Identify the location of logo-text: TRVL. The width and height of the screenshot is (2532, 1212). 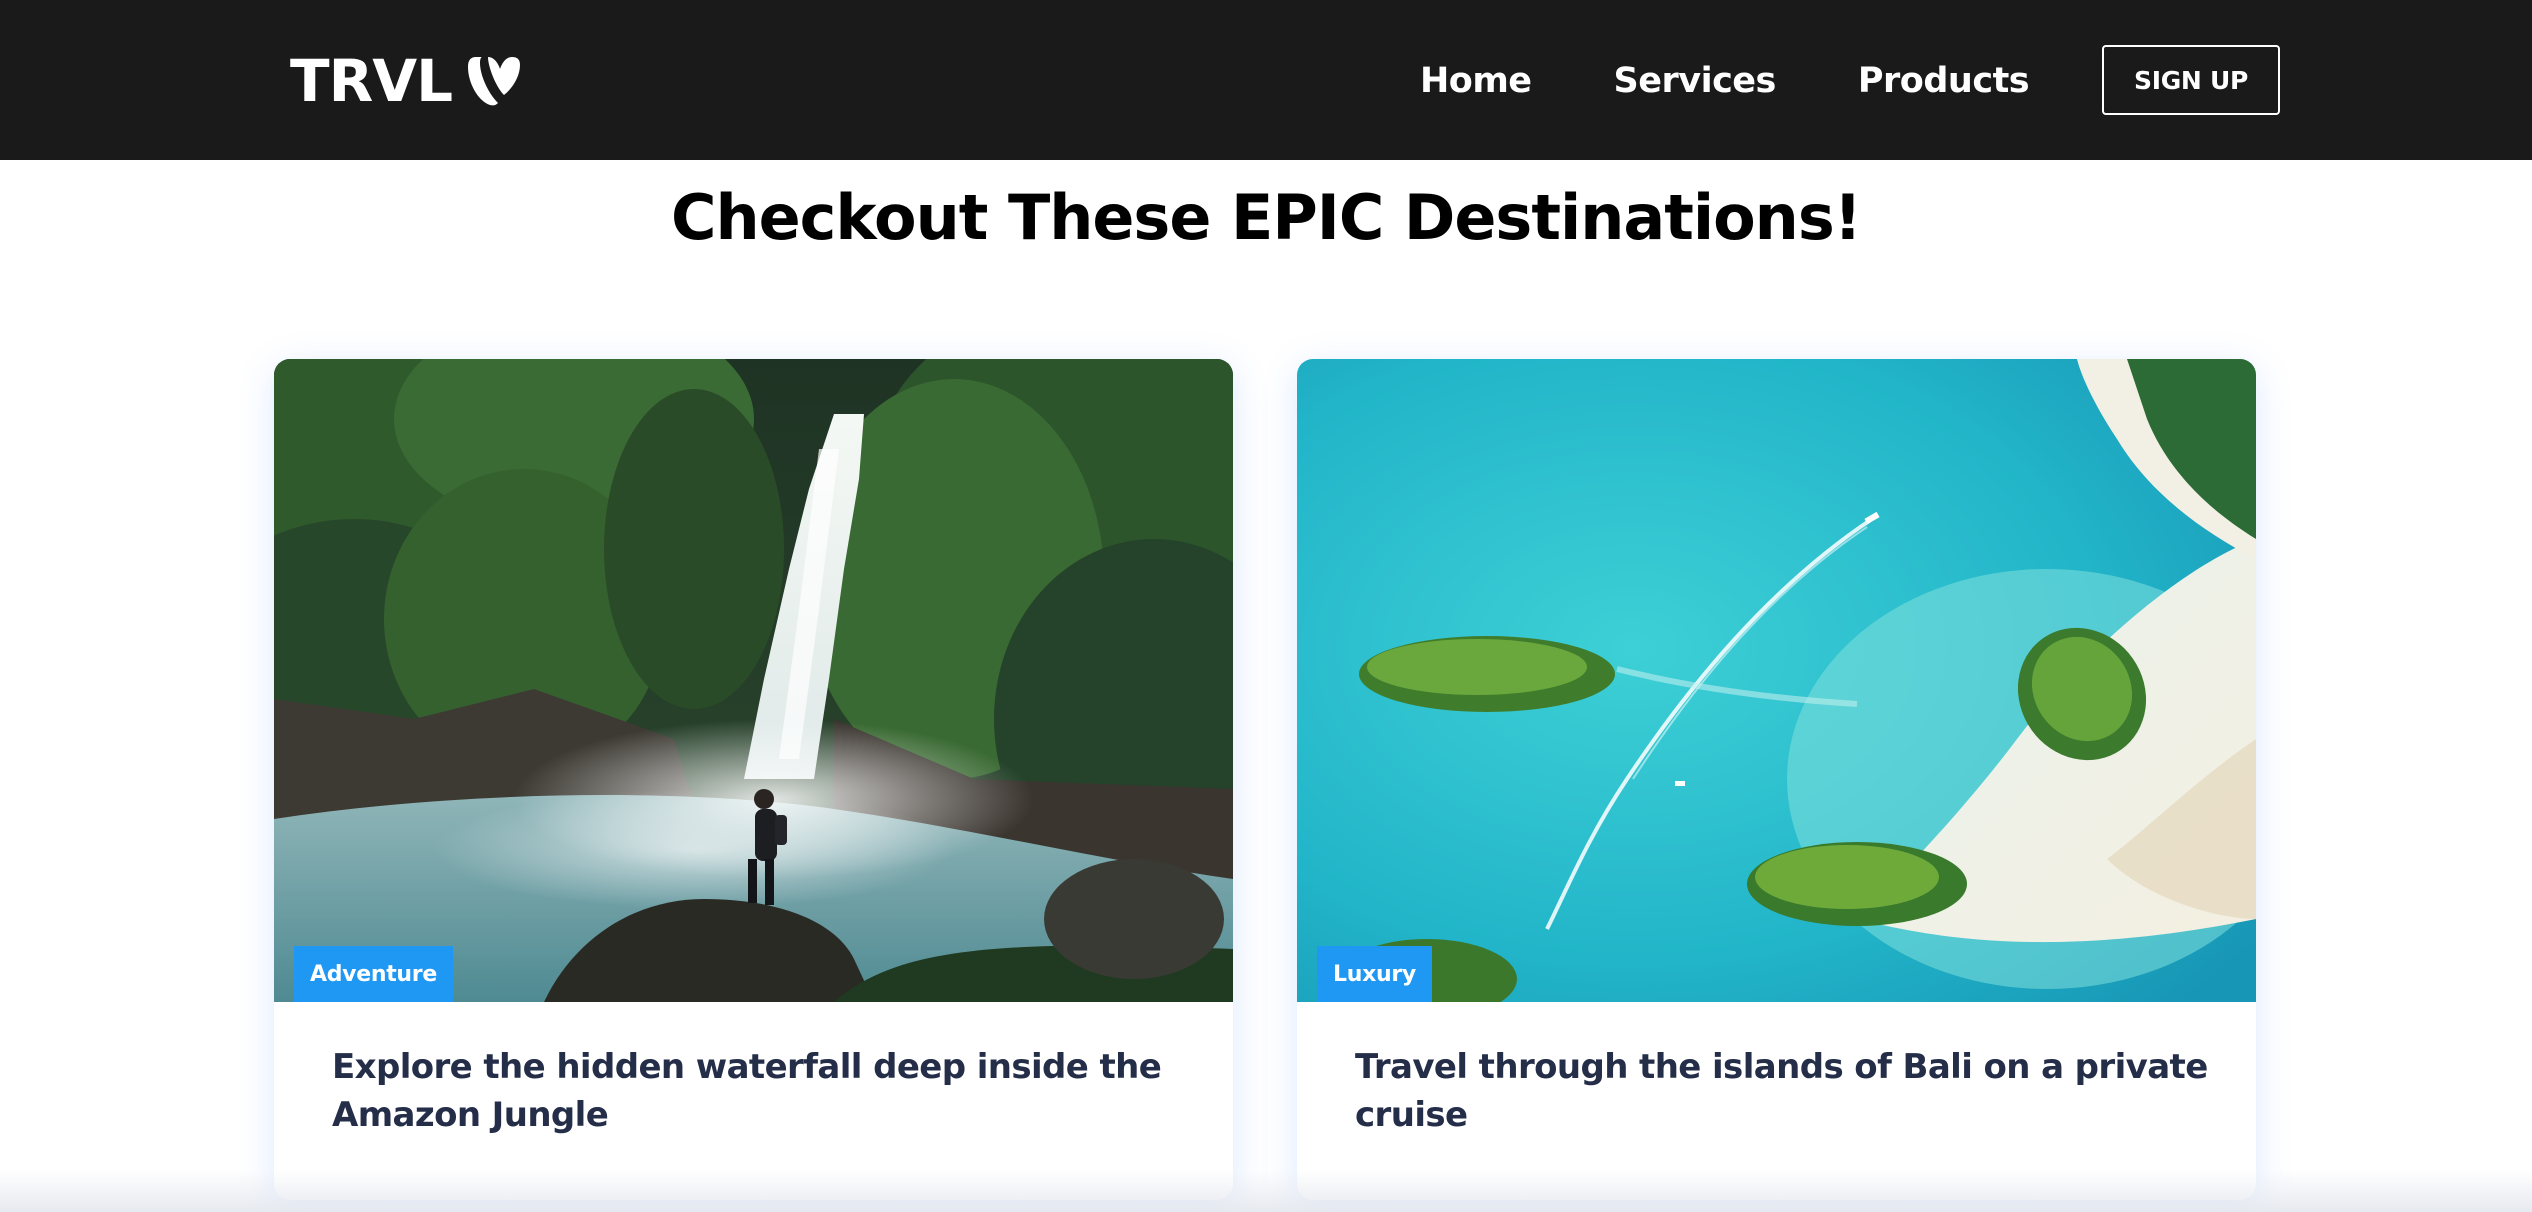
(371, 81).